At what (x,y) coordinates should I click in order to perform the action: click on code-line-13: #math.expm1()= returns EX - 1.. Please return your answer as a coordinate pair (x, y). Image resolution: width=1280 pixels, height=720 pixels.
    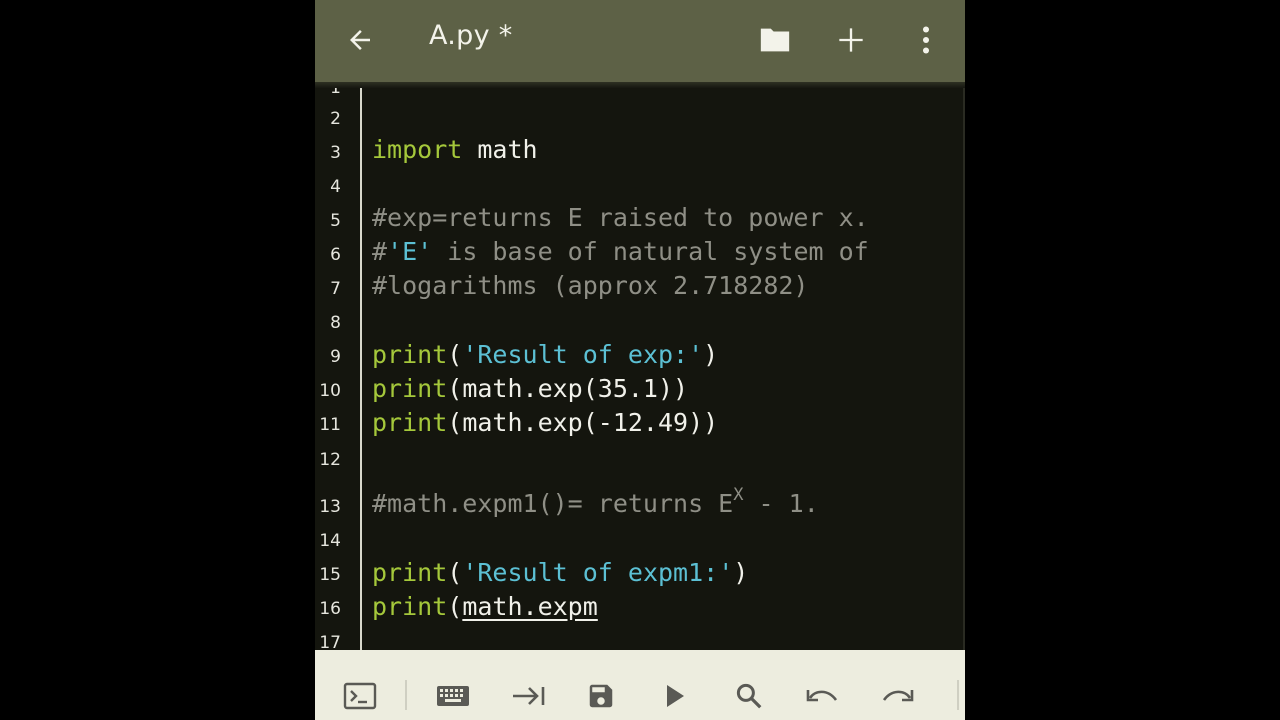
    Looking at the image, I should click on (595, 503).